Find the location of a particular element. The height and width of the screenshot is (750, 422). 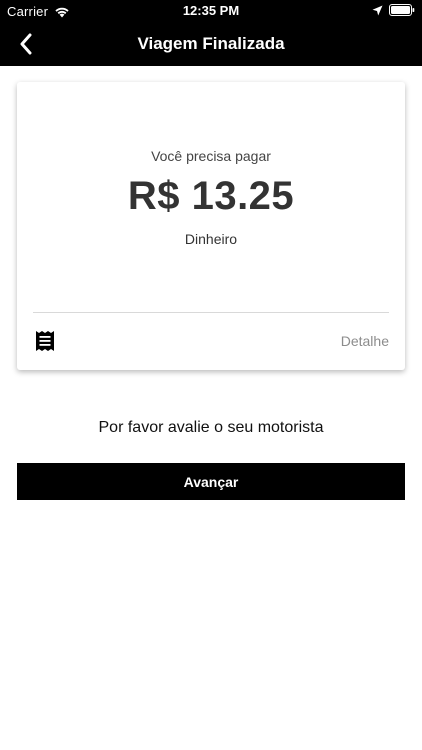

next-button: Avançar is located at coordinates (211, 481).